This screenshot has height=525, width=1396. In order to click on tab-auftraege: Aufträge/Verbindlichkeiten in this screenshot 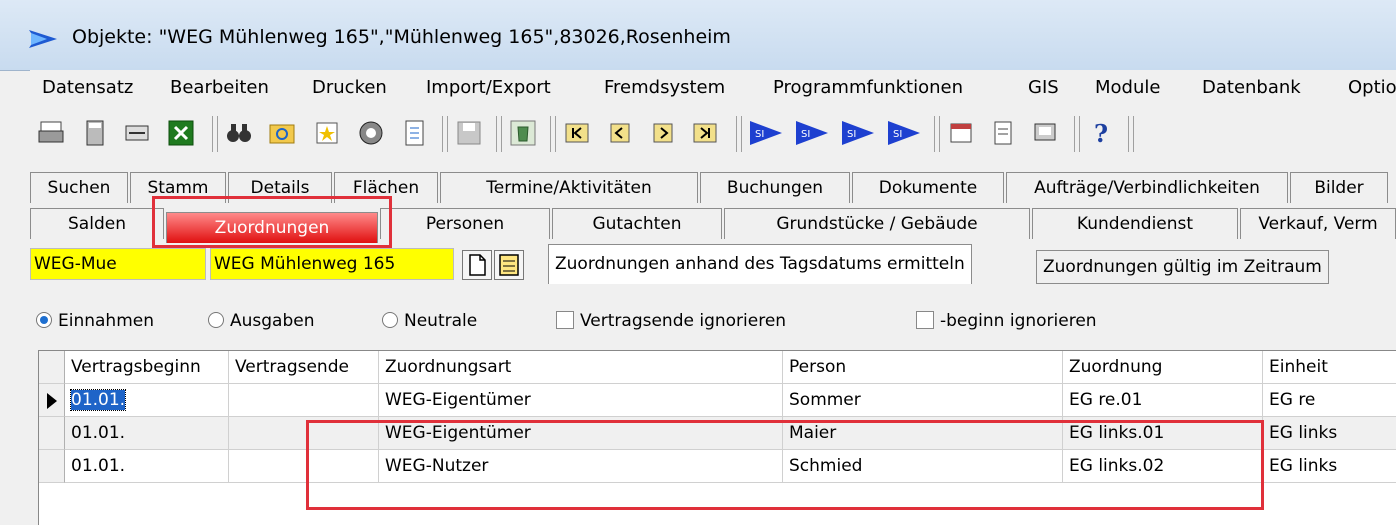, I will do `click(1147, 187)`.